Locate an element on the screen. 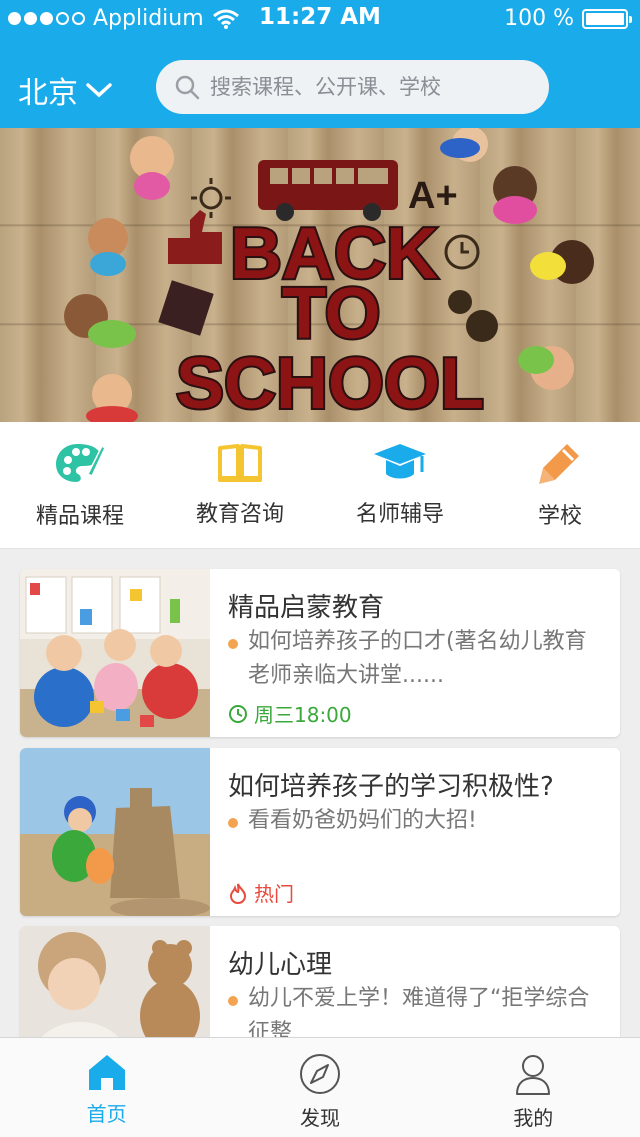  chevron-down-icon is located at coordinates (99, 90).